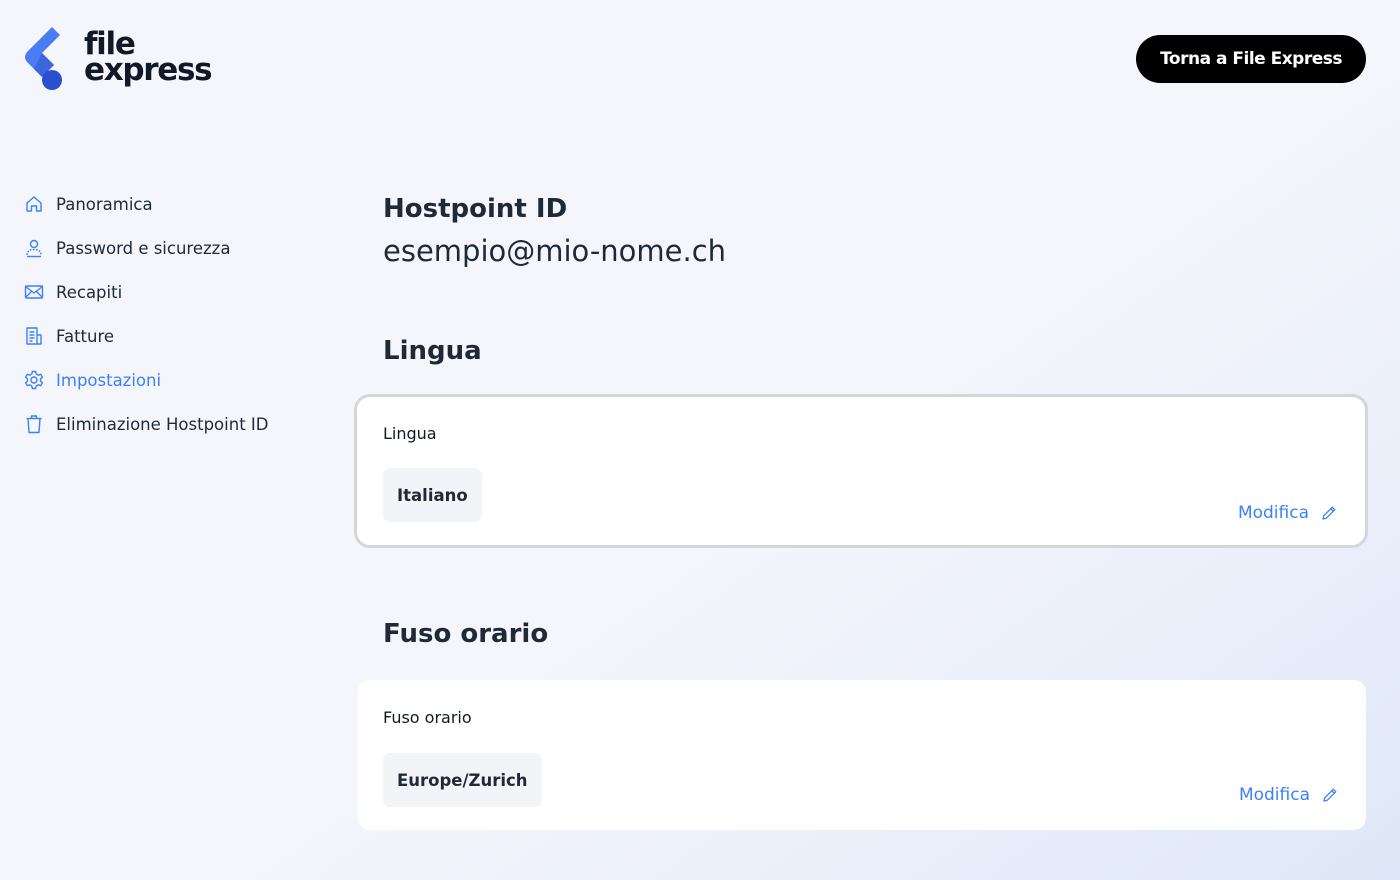  What do you see at coordinates (34, 336) in the screenshot?
I see `invoice-icon` at bounding box center [34, 336].